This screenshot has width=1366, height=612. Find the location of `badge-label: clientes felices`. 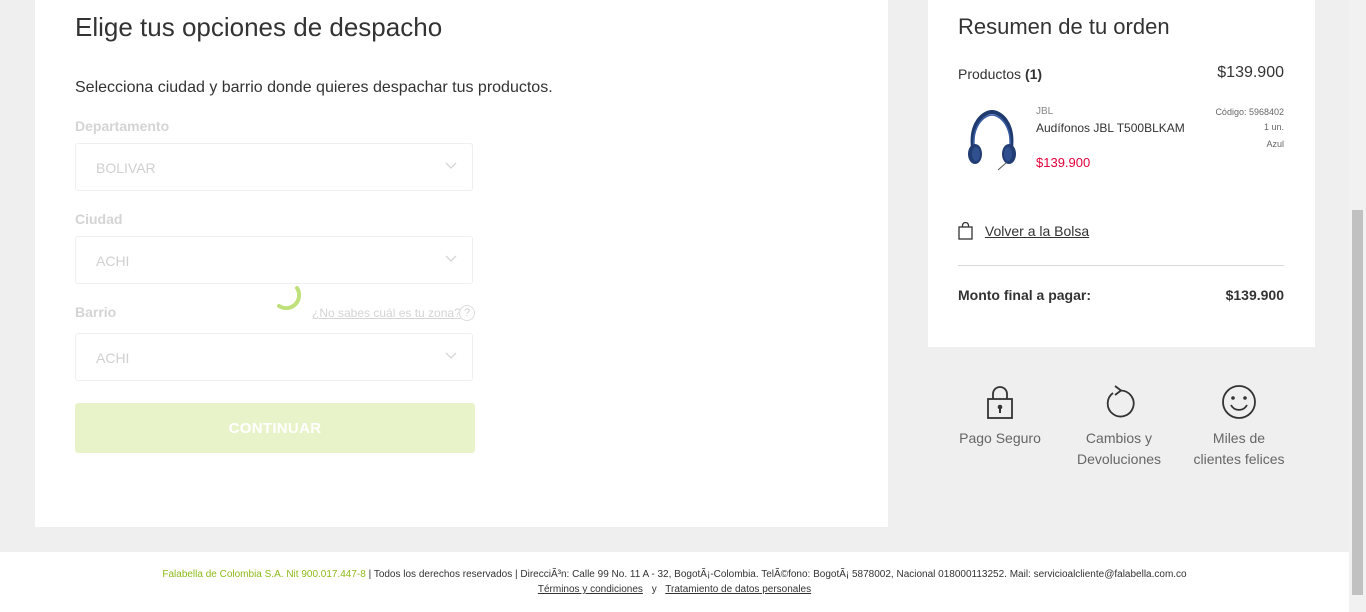

badge-label: clientes felices is located at coordinates (1239, 459).